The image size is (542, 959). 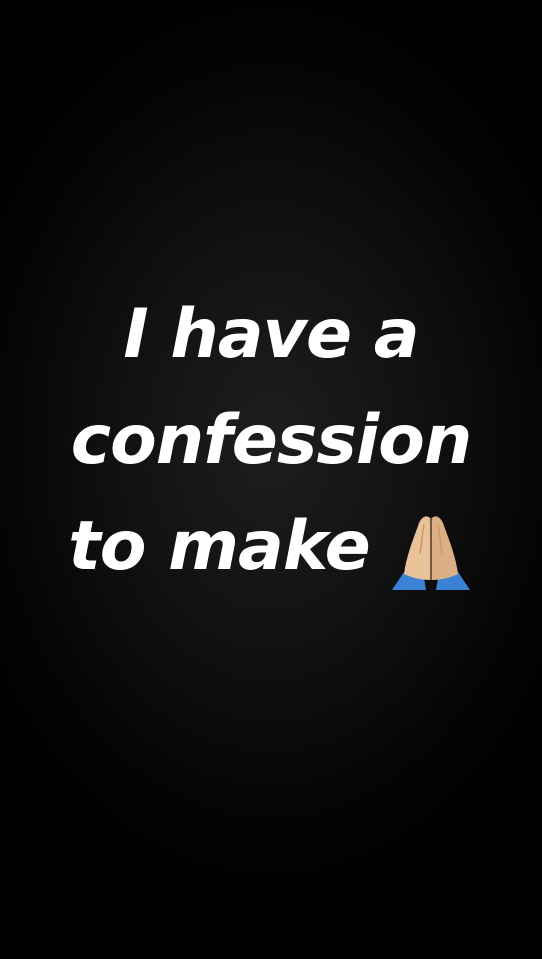 What do you see at coordinates (431, 549) in the screenshot?
I see `folded-hands-icon` at bounding box center [431, 549].